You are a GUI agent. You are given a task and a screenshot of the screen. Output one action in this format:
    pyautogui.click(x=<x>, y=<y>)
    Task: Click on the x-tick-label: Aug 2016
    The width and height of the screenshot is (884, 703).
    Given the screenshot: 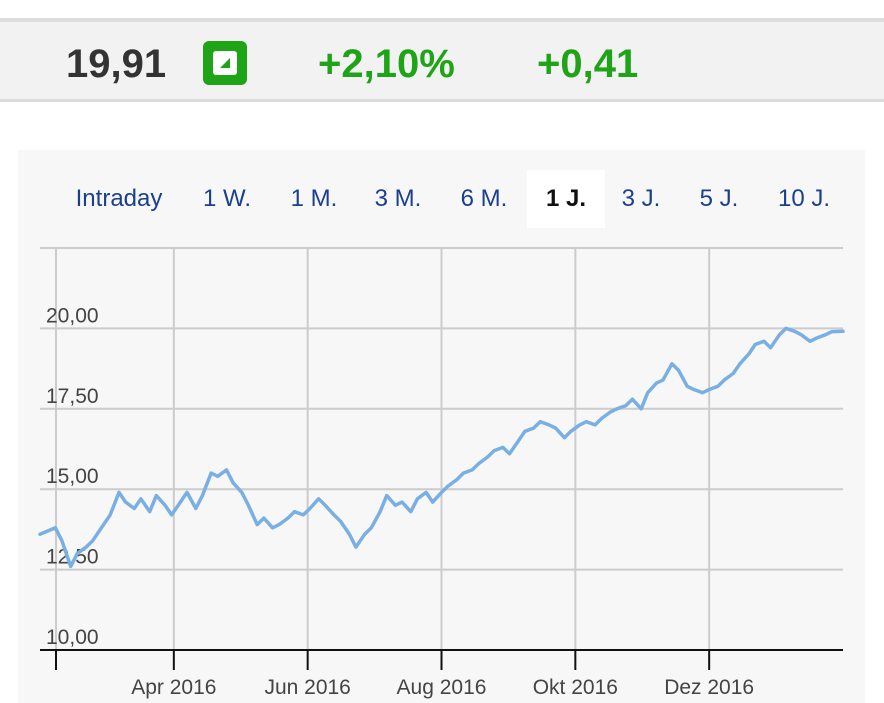 What is the action you would take?
    pyautogui.click(x=442, y=687)
    